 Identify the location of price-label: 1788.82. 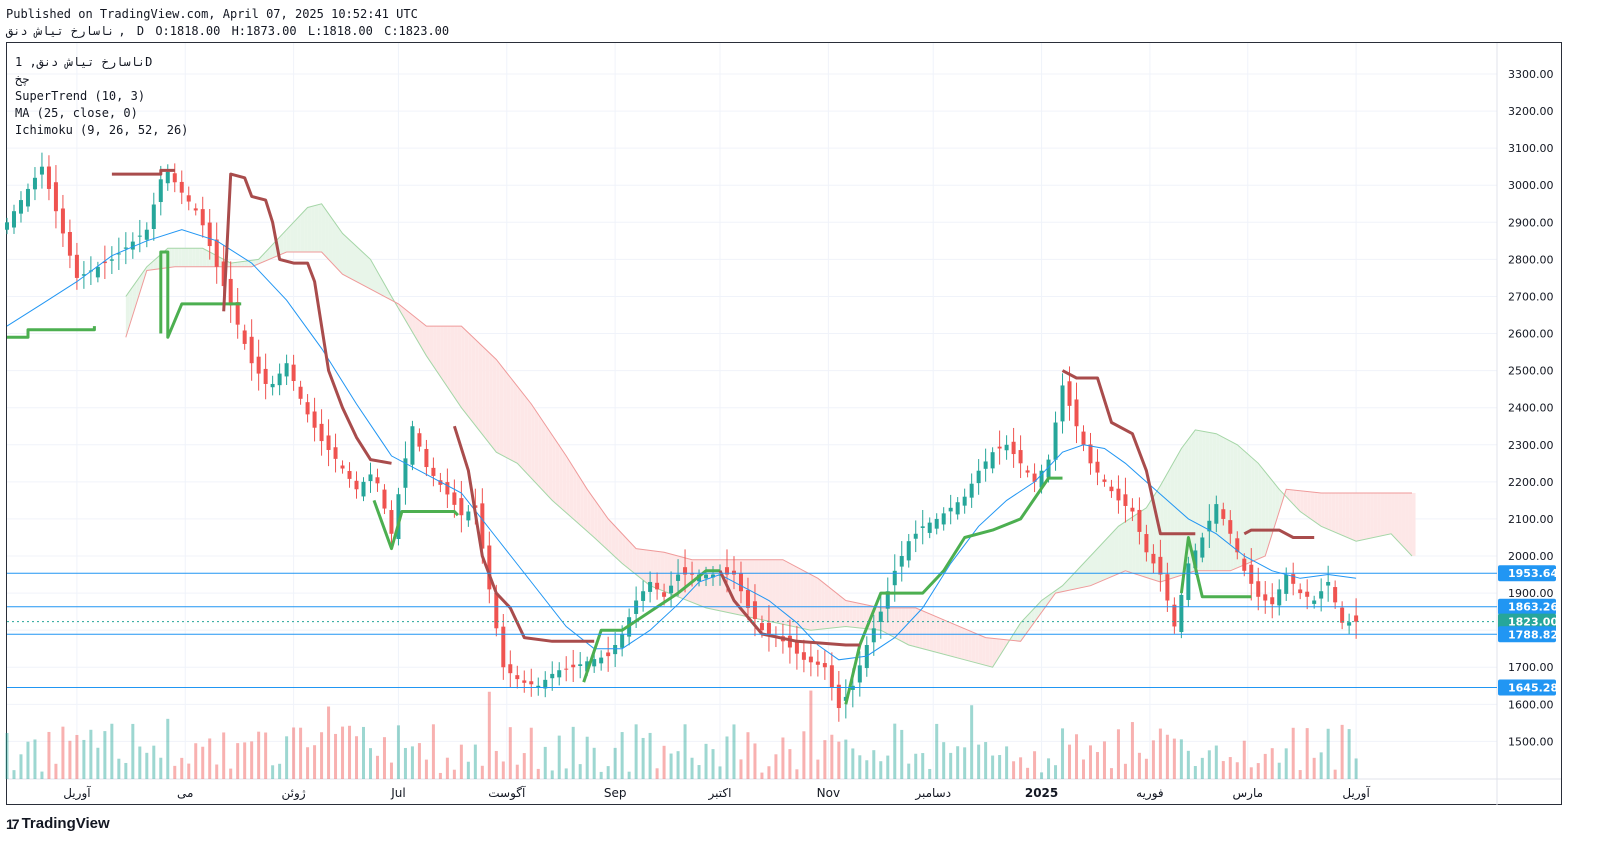
(1533, 634).